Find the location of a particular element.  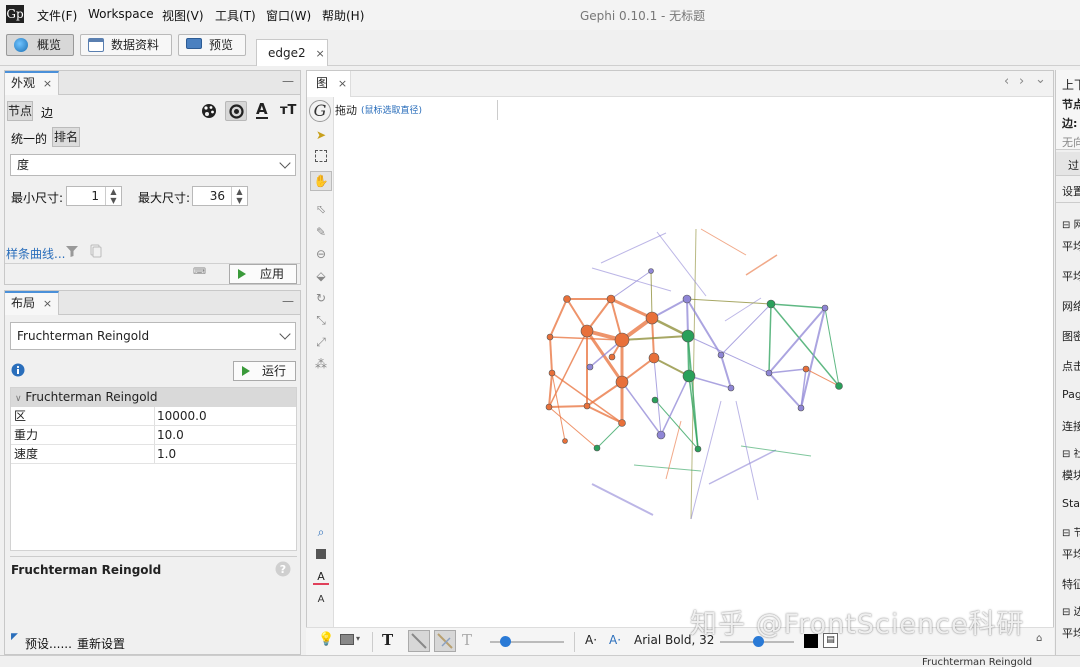

label-size-icon: A is located at coordinates (321, 600).